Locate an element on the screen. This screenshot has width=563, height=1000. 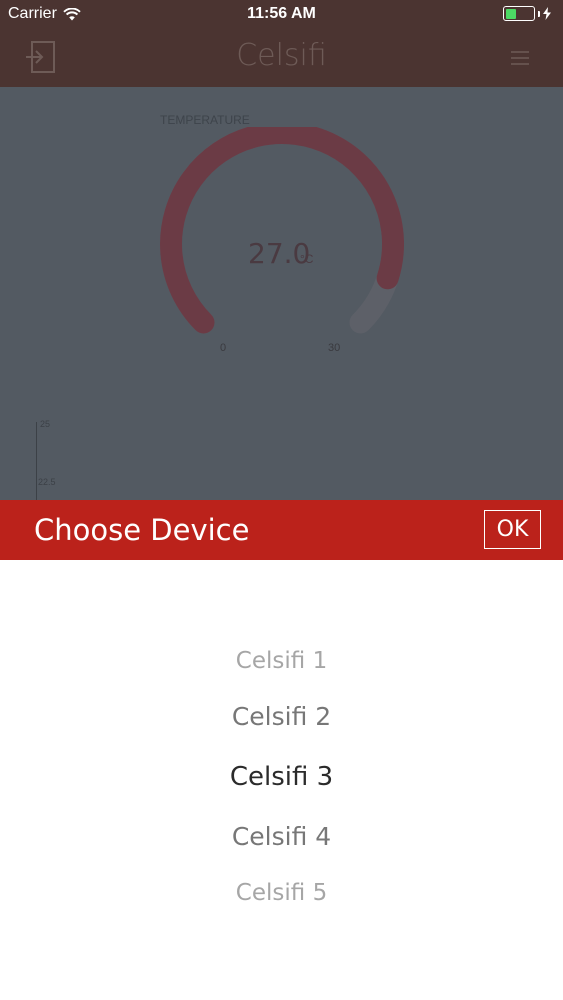
picker-option-5: Celsifi 5 is located at coordinates (281, 893).